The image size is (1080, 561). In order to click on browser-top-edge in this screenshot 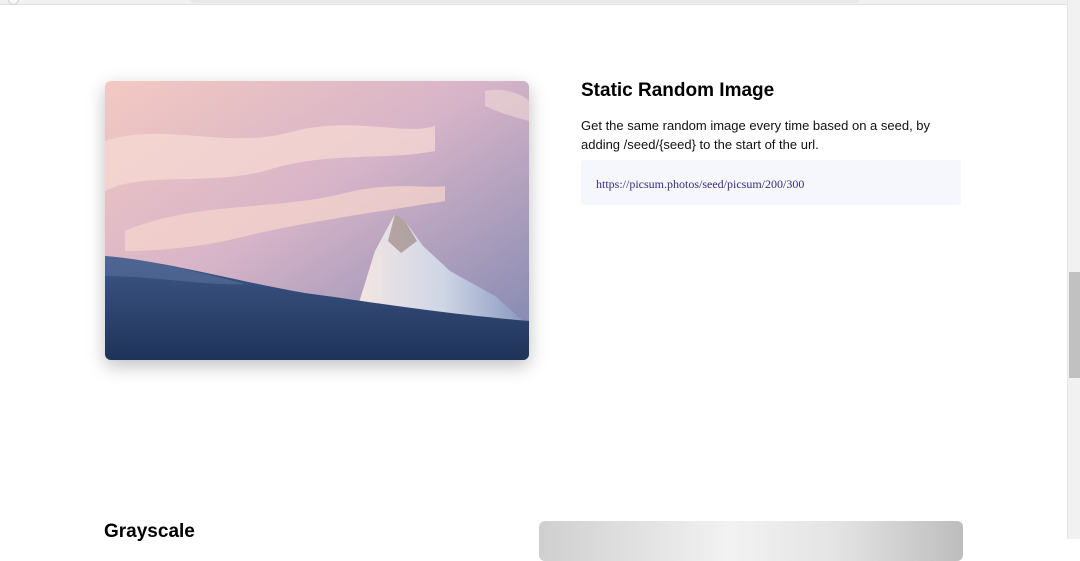, I will do `click(533, 2)`.